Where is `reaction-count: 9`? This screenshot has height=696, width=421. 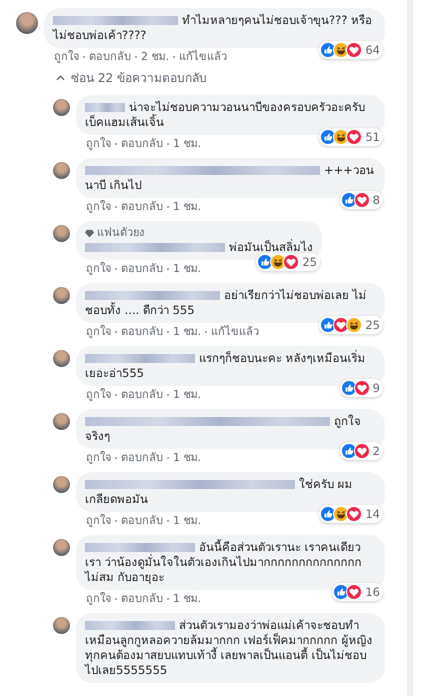
reaction-count: 9 is located at coordinates (376, 388).